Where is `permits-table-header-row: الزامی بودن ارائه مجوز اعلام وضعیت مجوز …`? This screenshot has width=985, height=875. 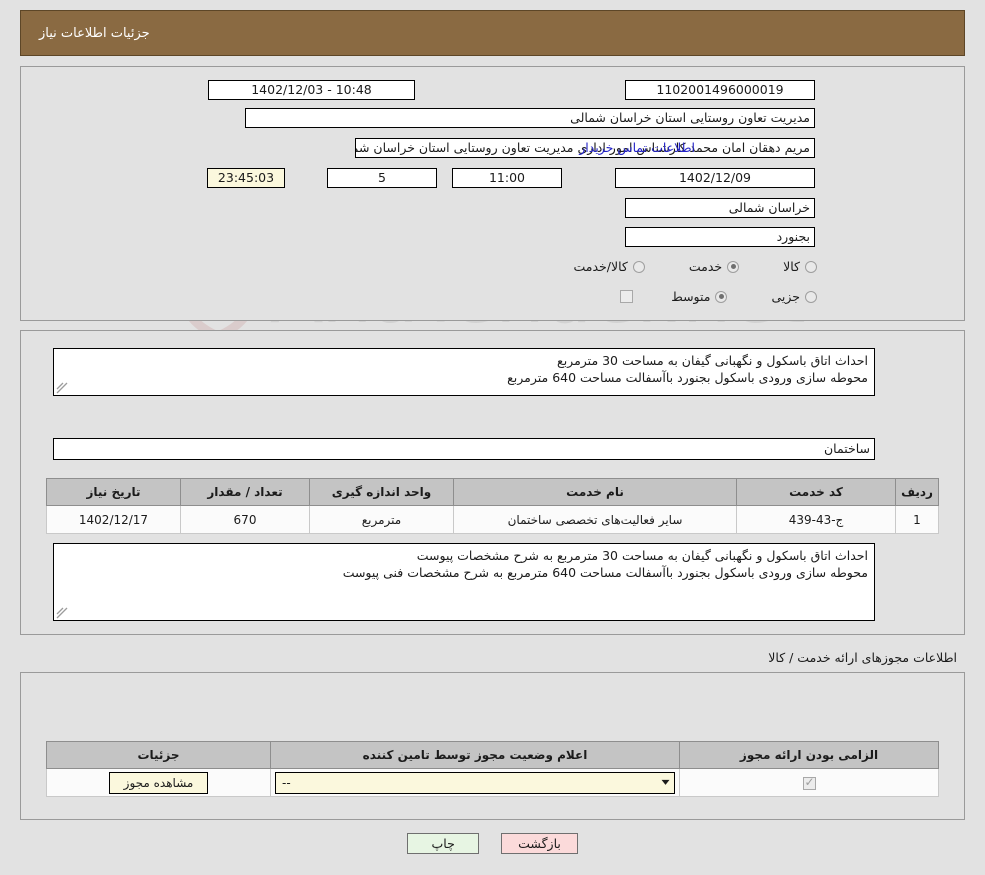
permits-table-header-row: الزامی بودن ارائه مجوز اعلام وضعیت مجوز … is located at coordinates (492, 755).